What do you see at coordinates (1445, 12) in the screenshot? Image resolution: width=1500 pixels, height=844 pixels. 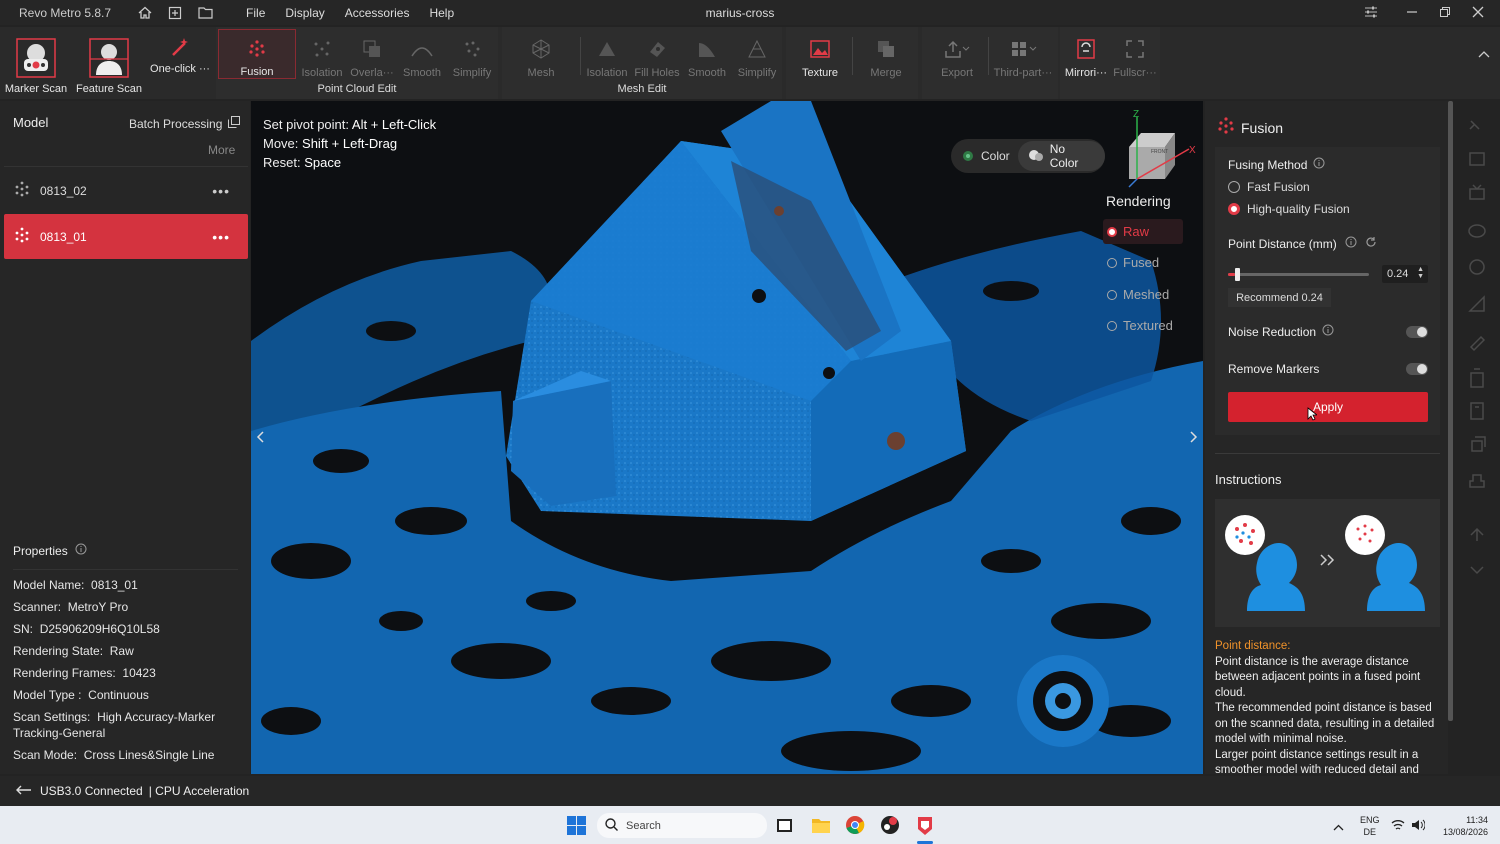 I see `restore-icon` at bounding box center [1445, 12].